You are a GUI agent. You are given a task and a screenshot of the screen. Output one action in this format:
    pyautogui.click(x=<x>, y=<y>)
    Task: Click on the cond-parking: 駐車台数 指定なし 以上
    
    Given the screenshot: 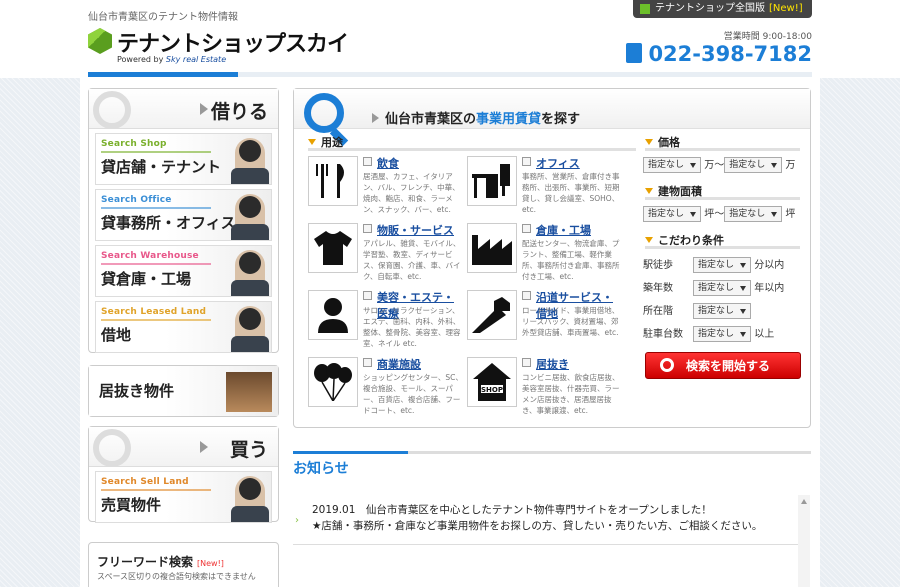 What is the action you would take?
    pyautogui.click(x=708, y=333)
    